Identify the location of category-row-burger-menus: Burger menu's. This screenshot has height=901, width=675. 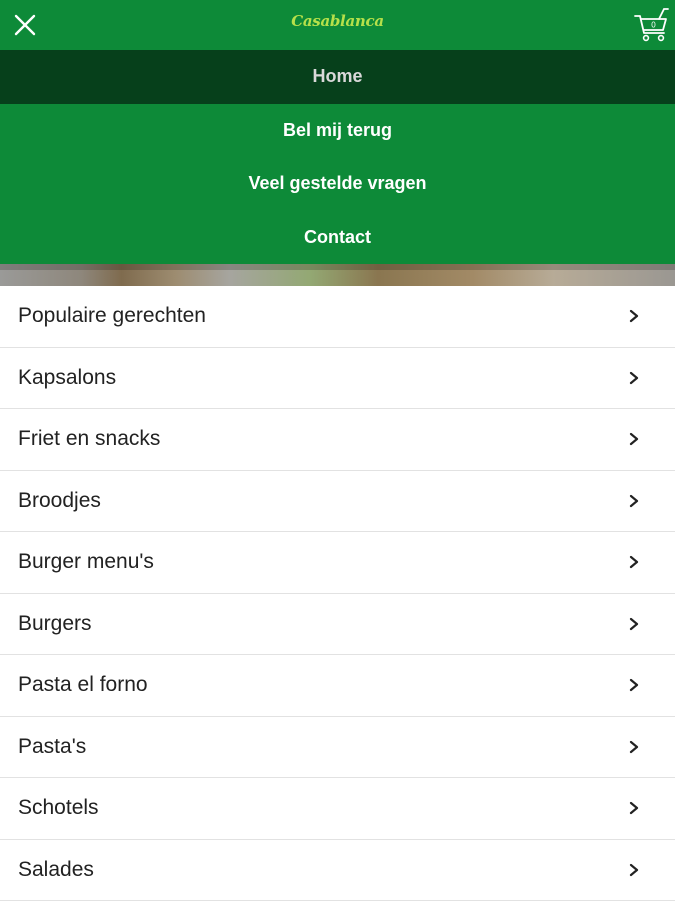
(337, 563).